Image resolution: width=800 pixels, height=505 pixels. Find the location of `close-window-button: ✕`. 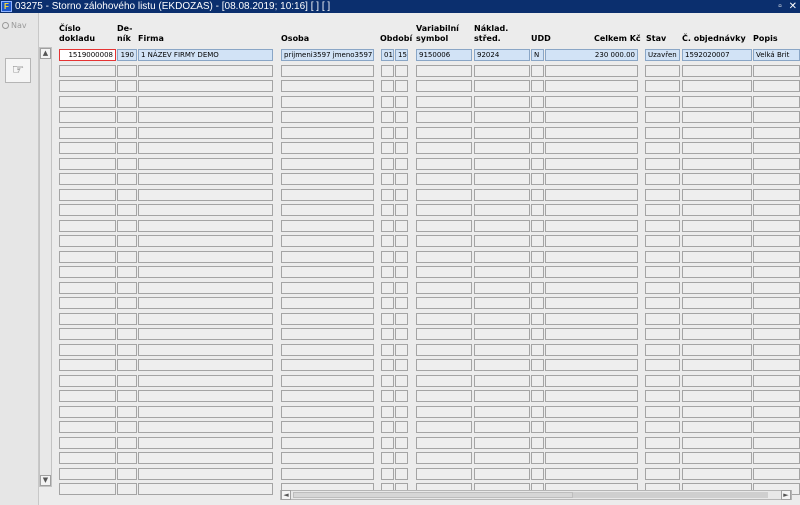

close-window-button: ✕ is located at coordinates (793, 6).